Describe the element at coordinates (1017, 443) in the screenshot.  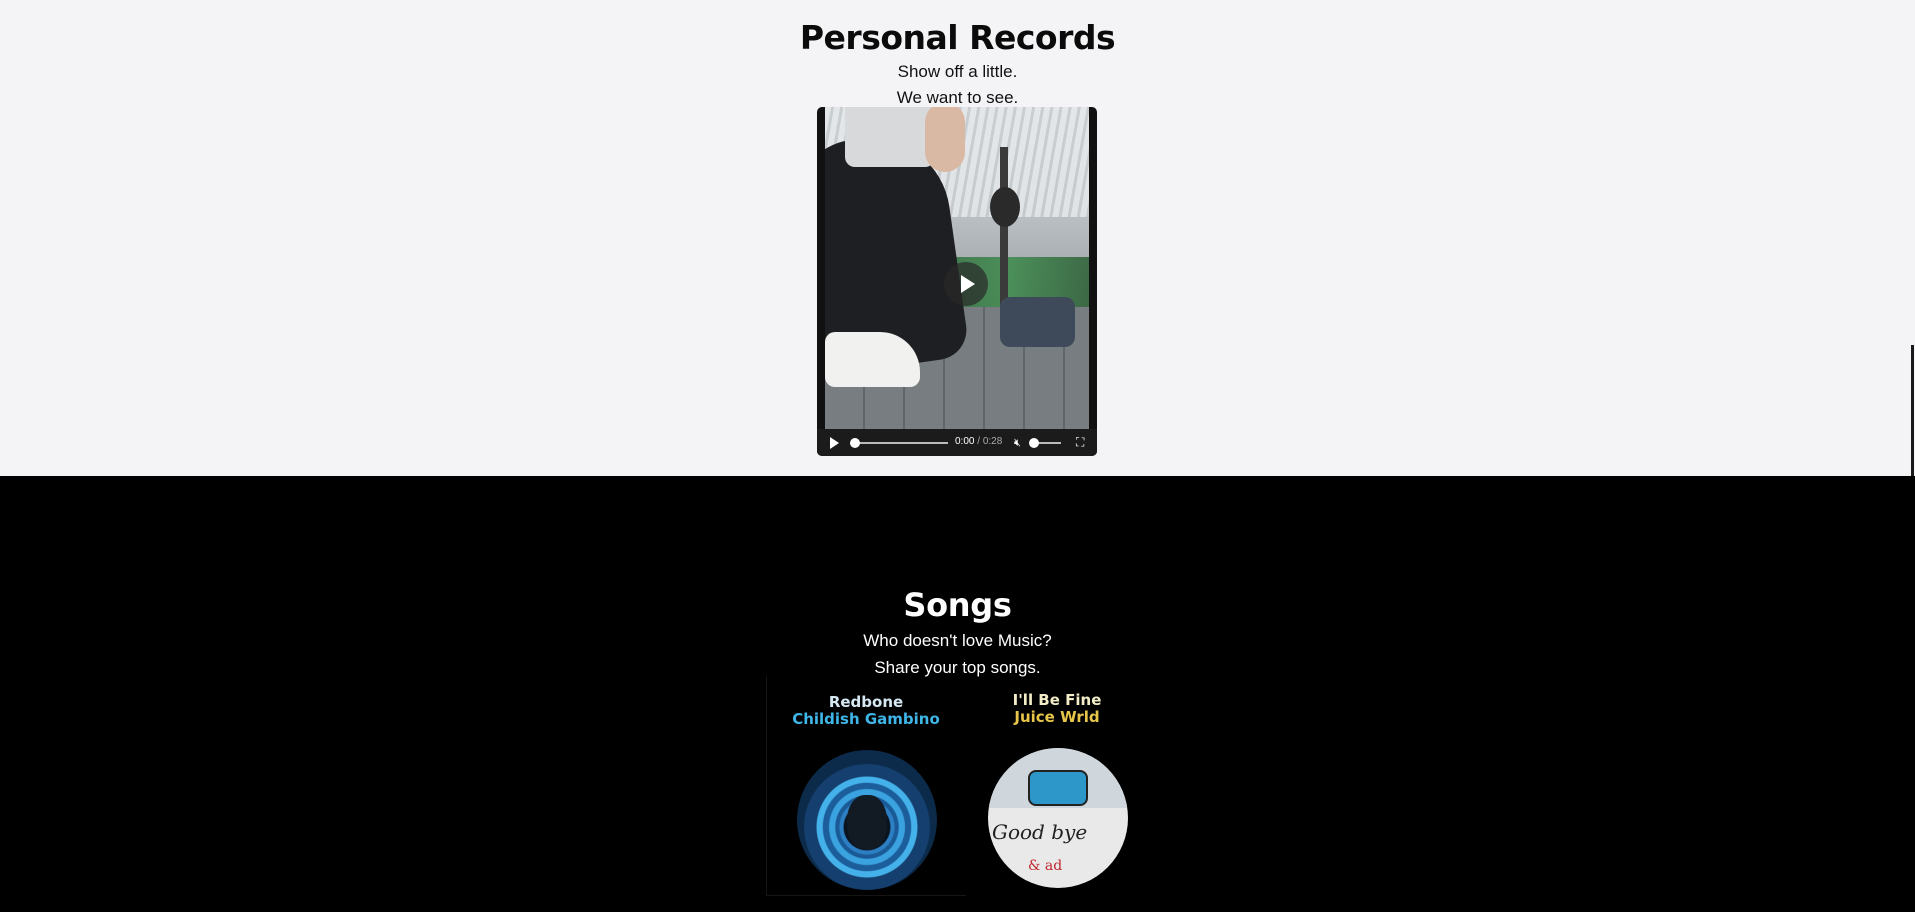
I see `muted-speaker-icon: 🔇︎` at that location.